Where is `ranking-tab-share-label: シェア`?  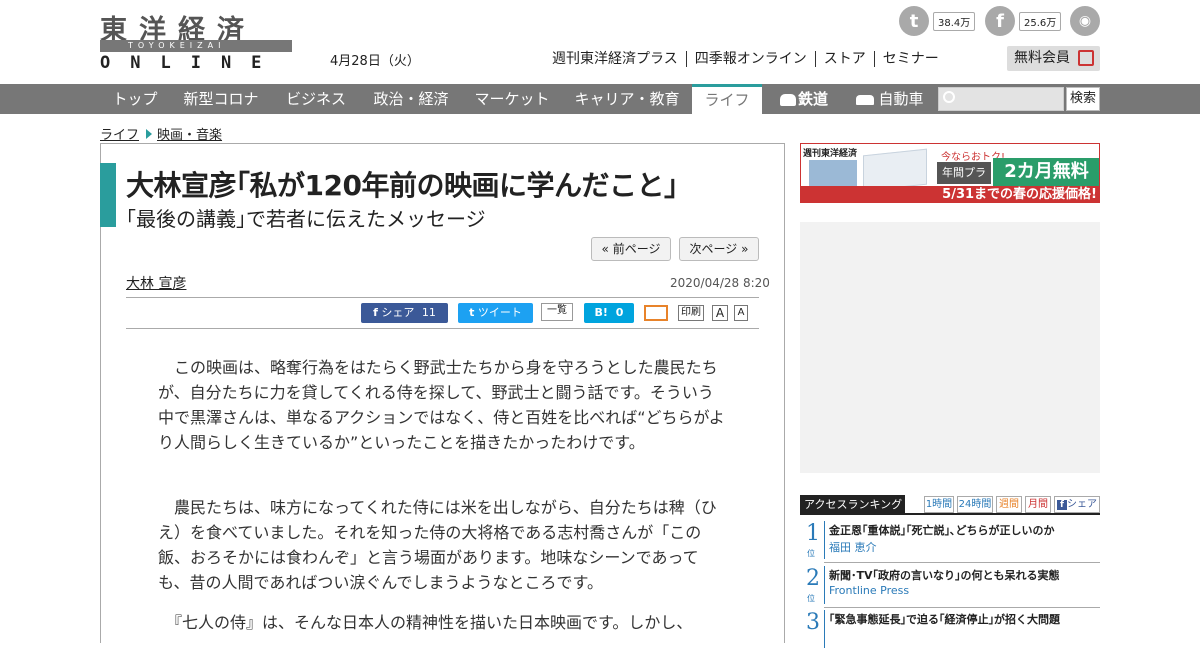 ranking-tab-share-label: シェア is located at coordinates (1082, 504).